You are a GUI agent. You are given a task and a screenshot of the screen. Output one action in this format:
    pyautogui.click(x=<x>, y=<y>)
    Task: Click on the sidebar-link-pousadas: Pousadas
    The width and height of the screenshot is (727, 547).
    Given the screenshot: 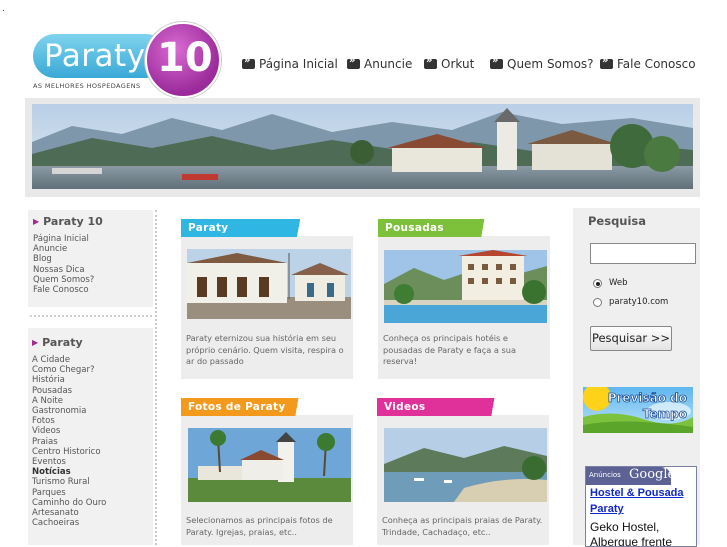 What is the action you would take?
    pyautogui.click(x=92, y=391)
    